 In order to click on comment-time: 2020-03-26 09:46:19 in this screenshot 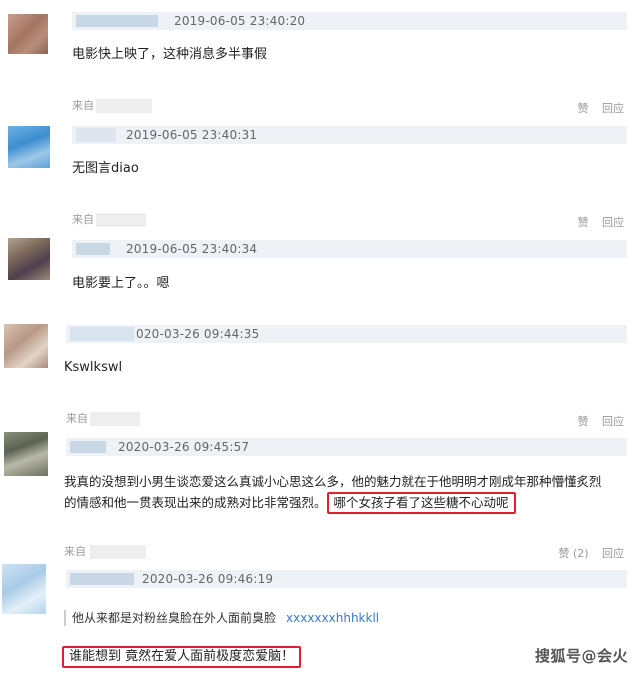, I will do `click(208, 579)`.